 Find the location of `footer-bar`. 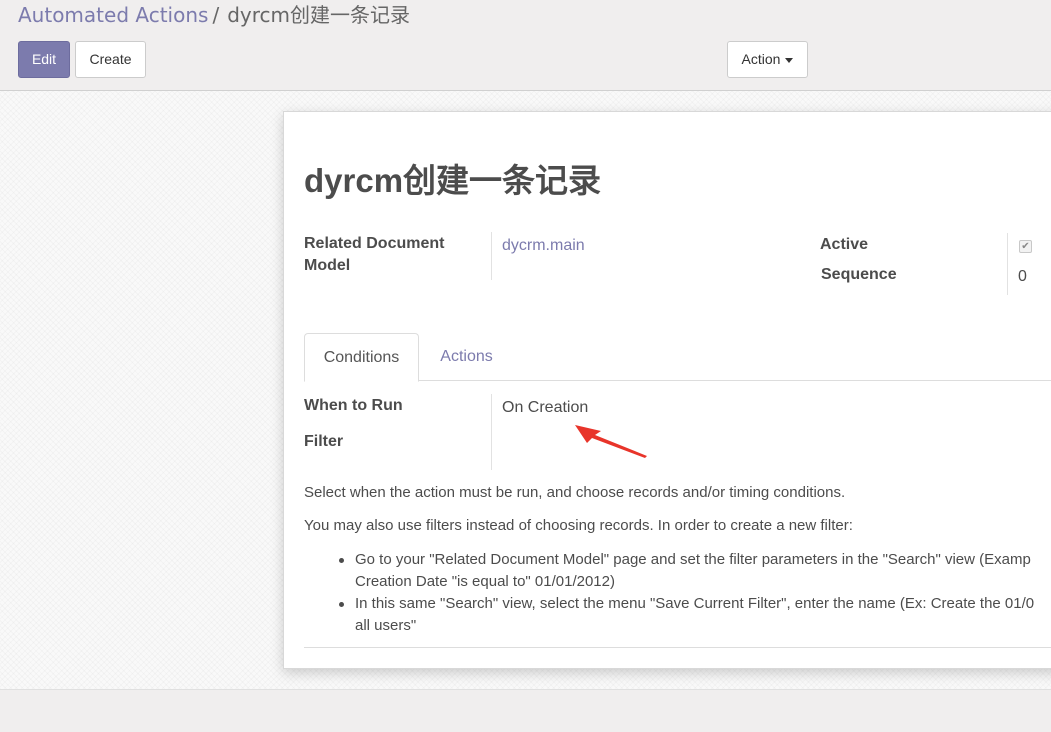

footer-bar is located at coordinates (525, 710).